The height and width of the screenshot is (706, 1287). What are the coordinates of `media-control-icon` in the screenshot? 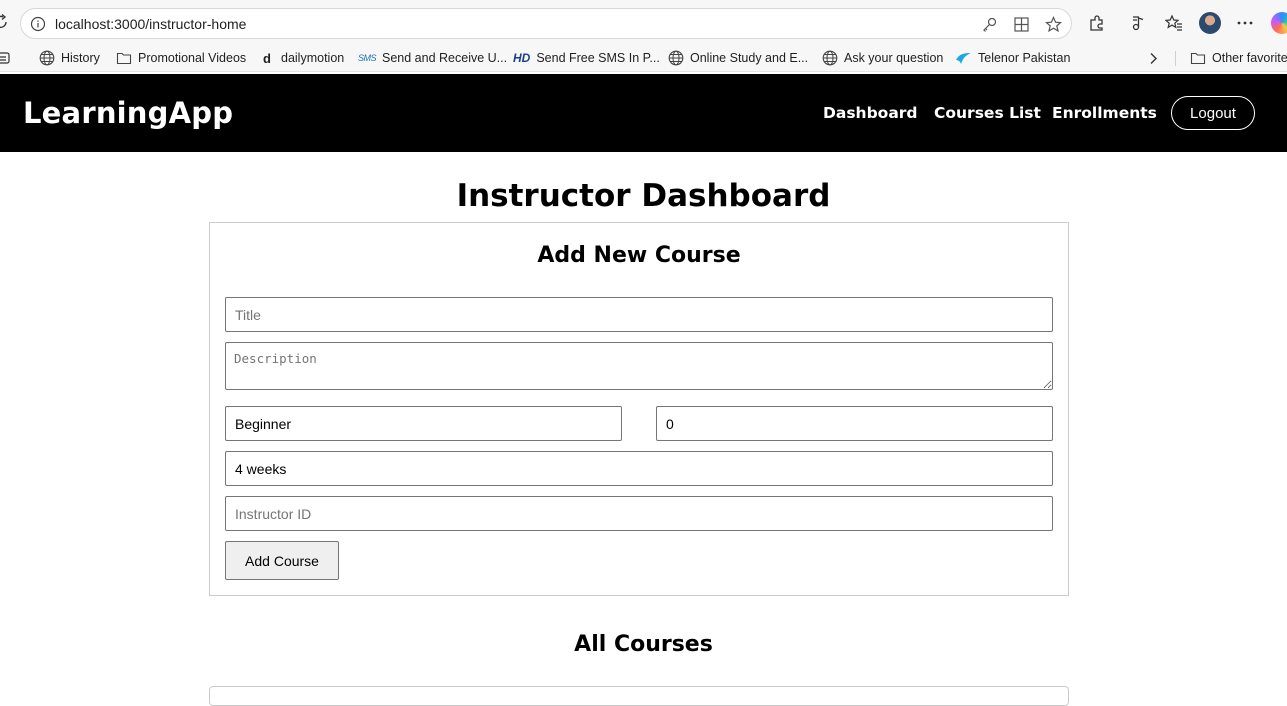 It's located at (1138, 23).